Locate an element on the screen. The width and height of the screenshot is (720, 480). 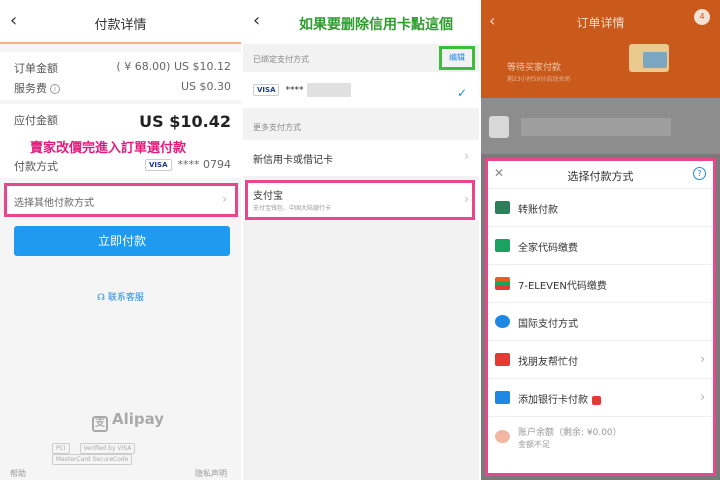
more-methods-label: 更多支付方式 is located at coordinates (277, 127).